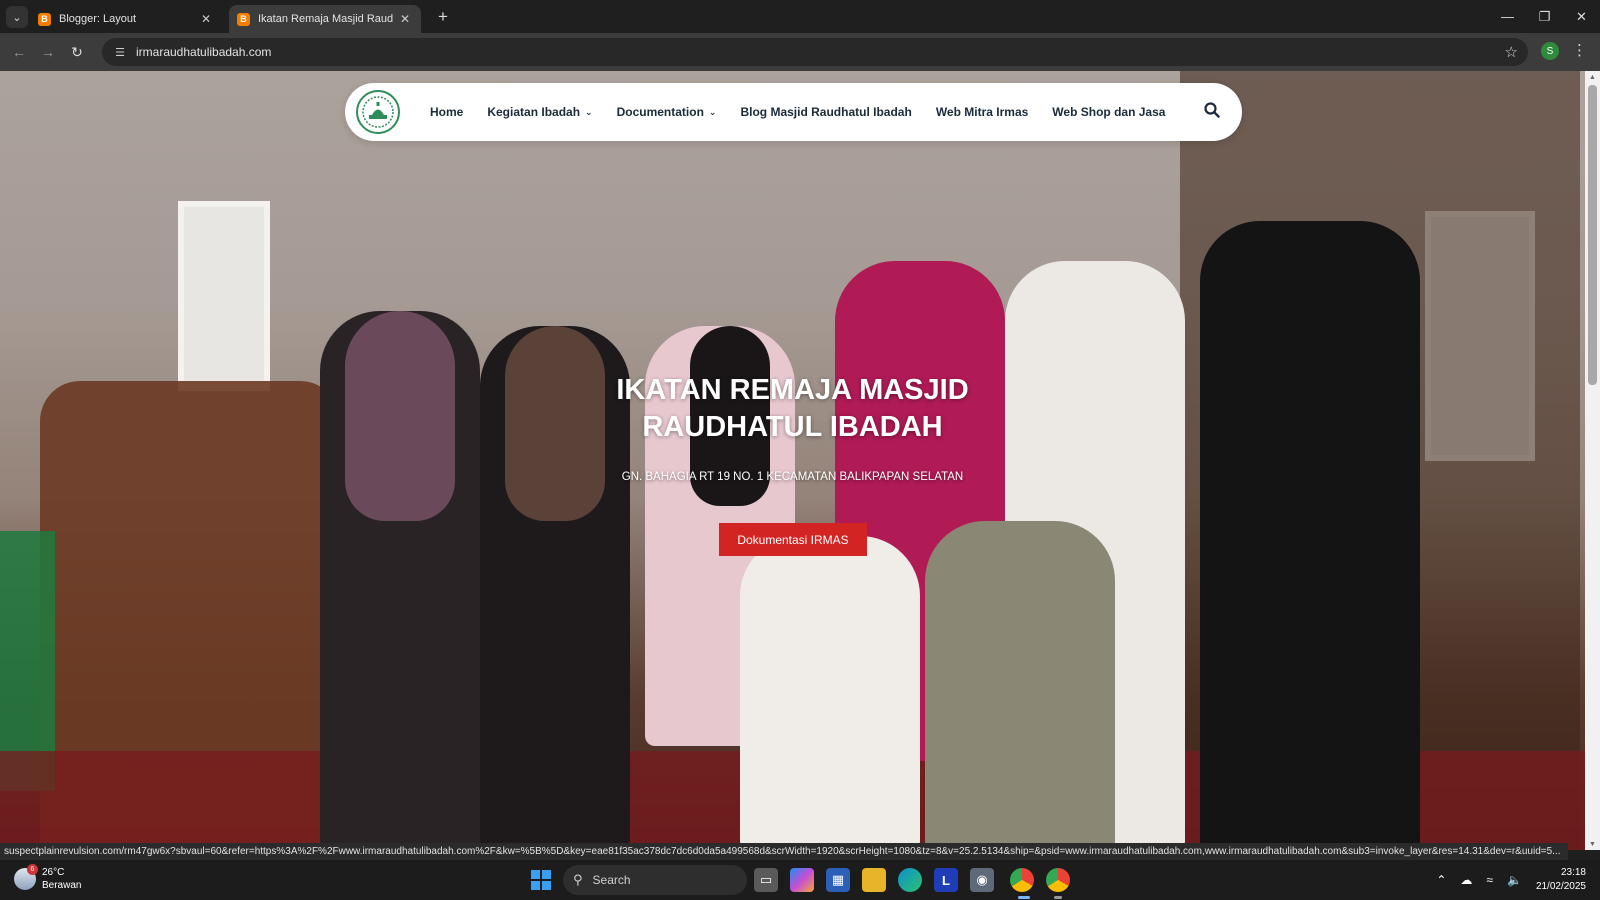 Image resolution: width=1600 pixels, height=900 pixels. I want to click on weather-temp: 26°C, so click(53, 872).